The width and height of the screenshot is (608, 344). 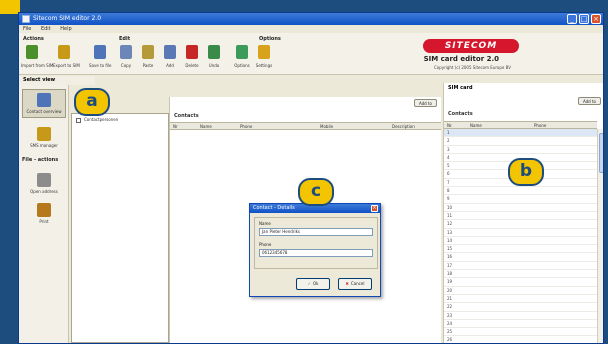 What do you see at coordinates (425, 103) in the screenshot?
I see `pc-add-to-button: Add to` at bounding box center [425, 103].